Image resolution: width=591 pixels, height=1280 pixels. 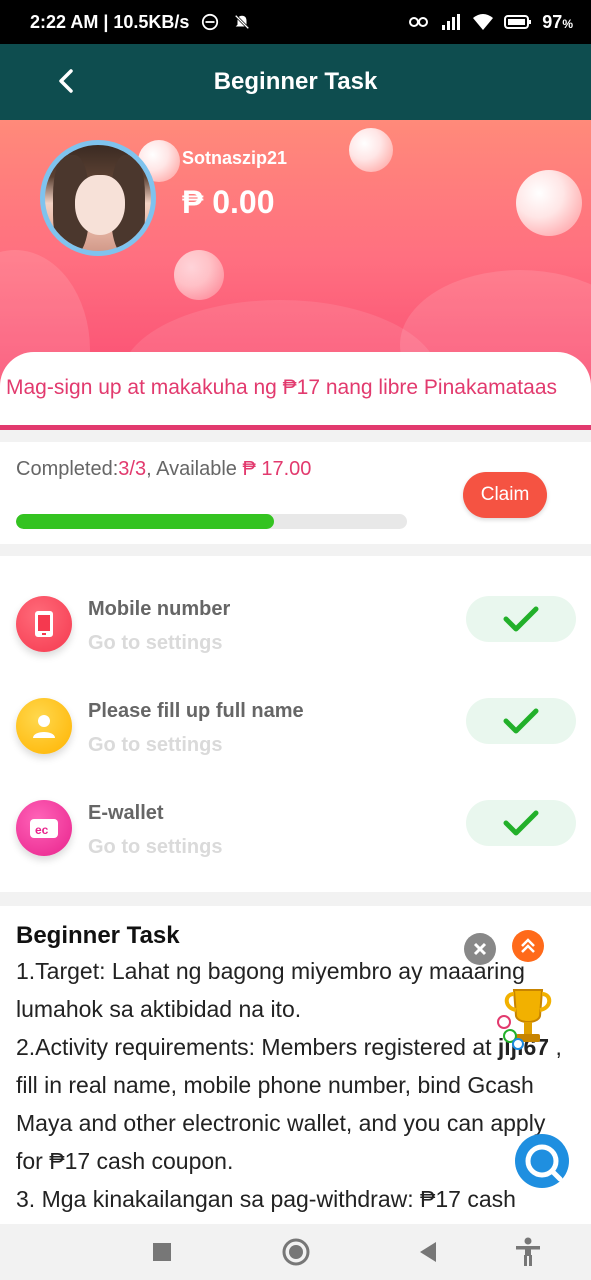 I want to click on claim-button: Claim, so click(x=505, y=495).